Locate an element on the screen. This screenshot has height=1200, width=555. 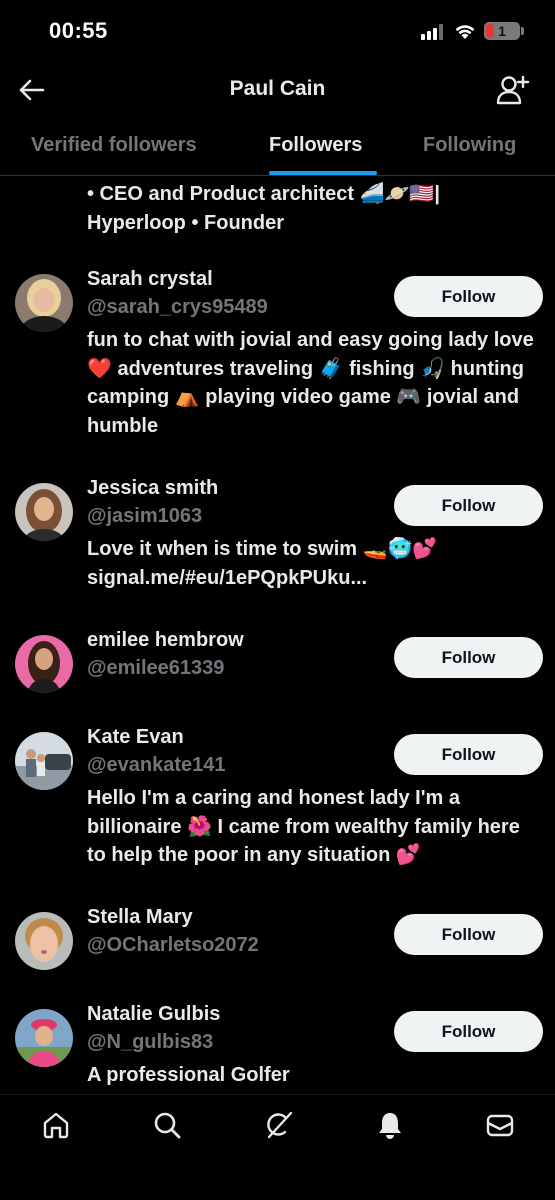
nav-grok is located at coordinates (279, 1125).